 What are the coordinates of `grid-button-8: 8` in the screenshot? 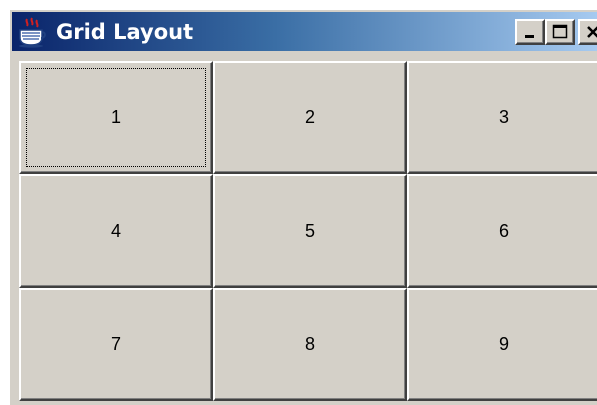 It's located at (310, 344).